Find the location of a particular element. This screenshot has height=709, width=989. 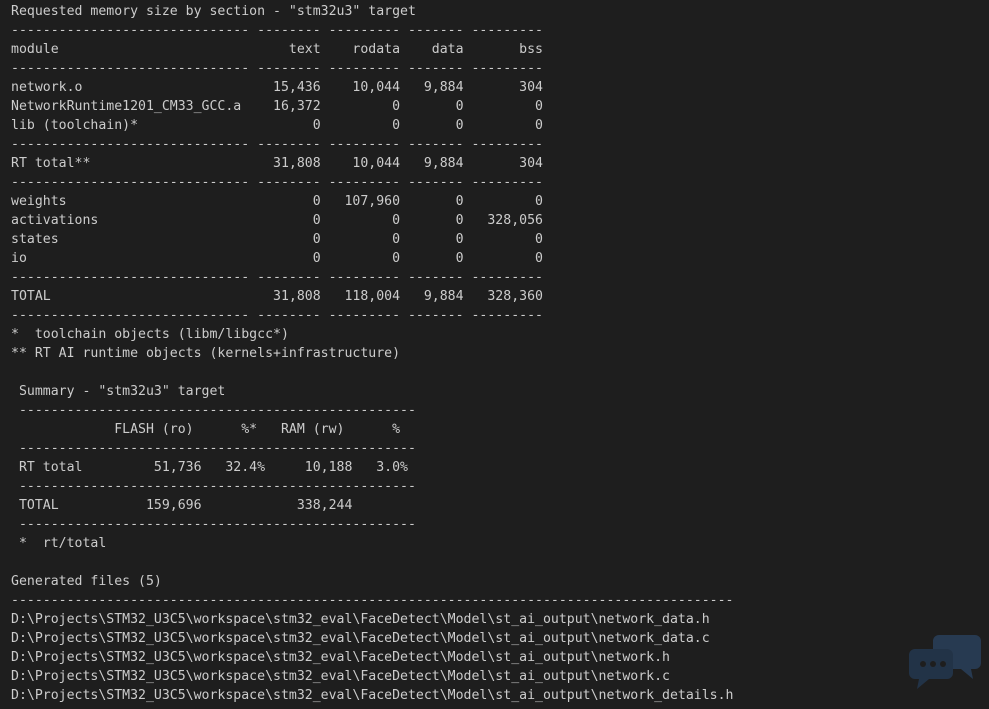

footnote: * toolchain objects (libm/libgcc*) is located at coordinates (150, 334).